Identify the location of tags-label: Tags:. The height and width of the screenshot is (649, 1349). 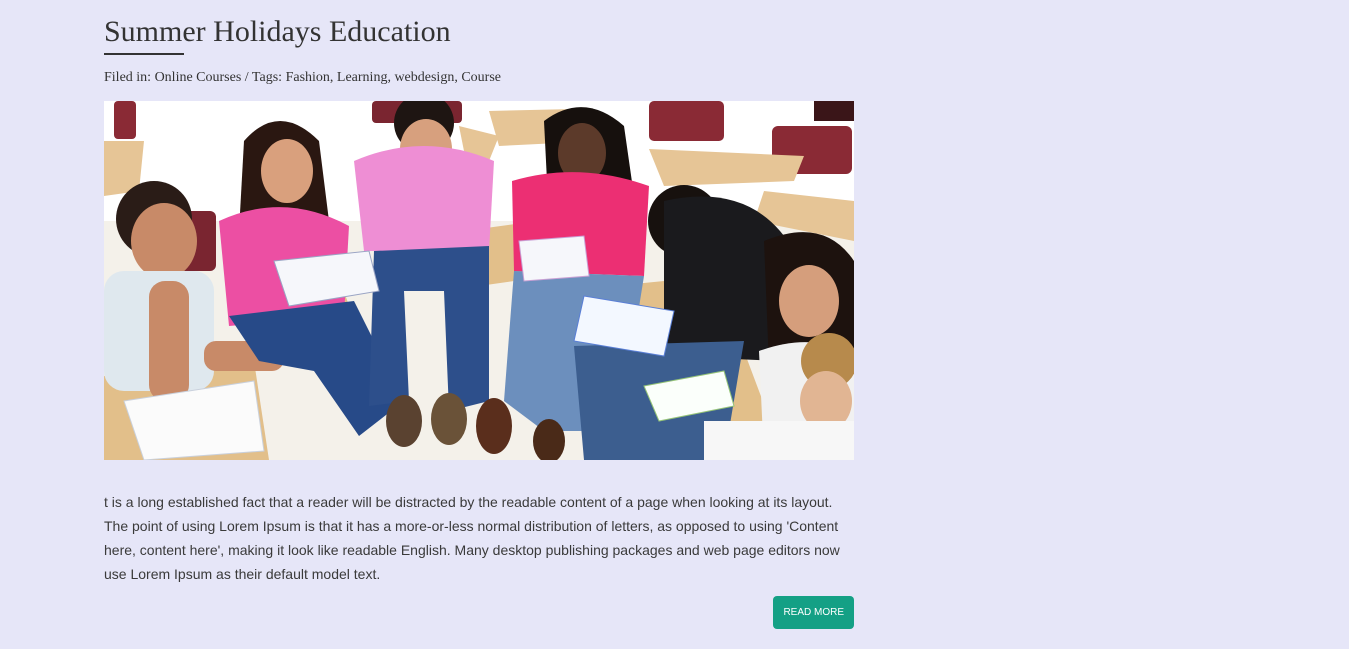
(267, 77).